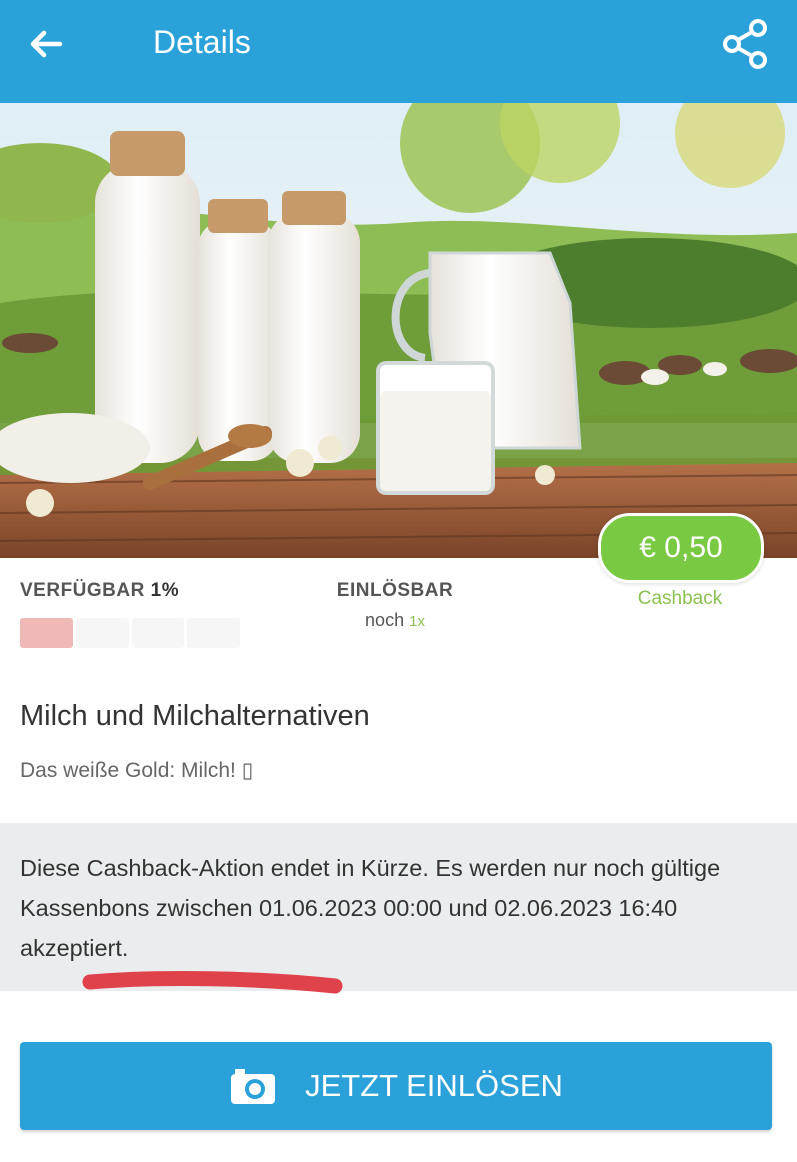 The height and width of the screenshot is (1162, 797). I want to click on cashback-amount-badge: € 0,50, so click(681, 548).